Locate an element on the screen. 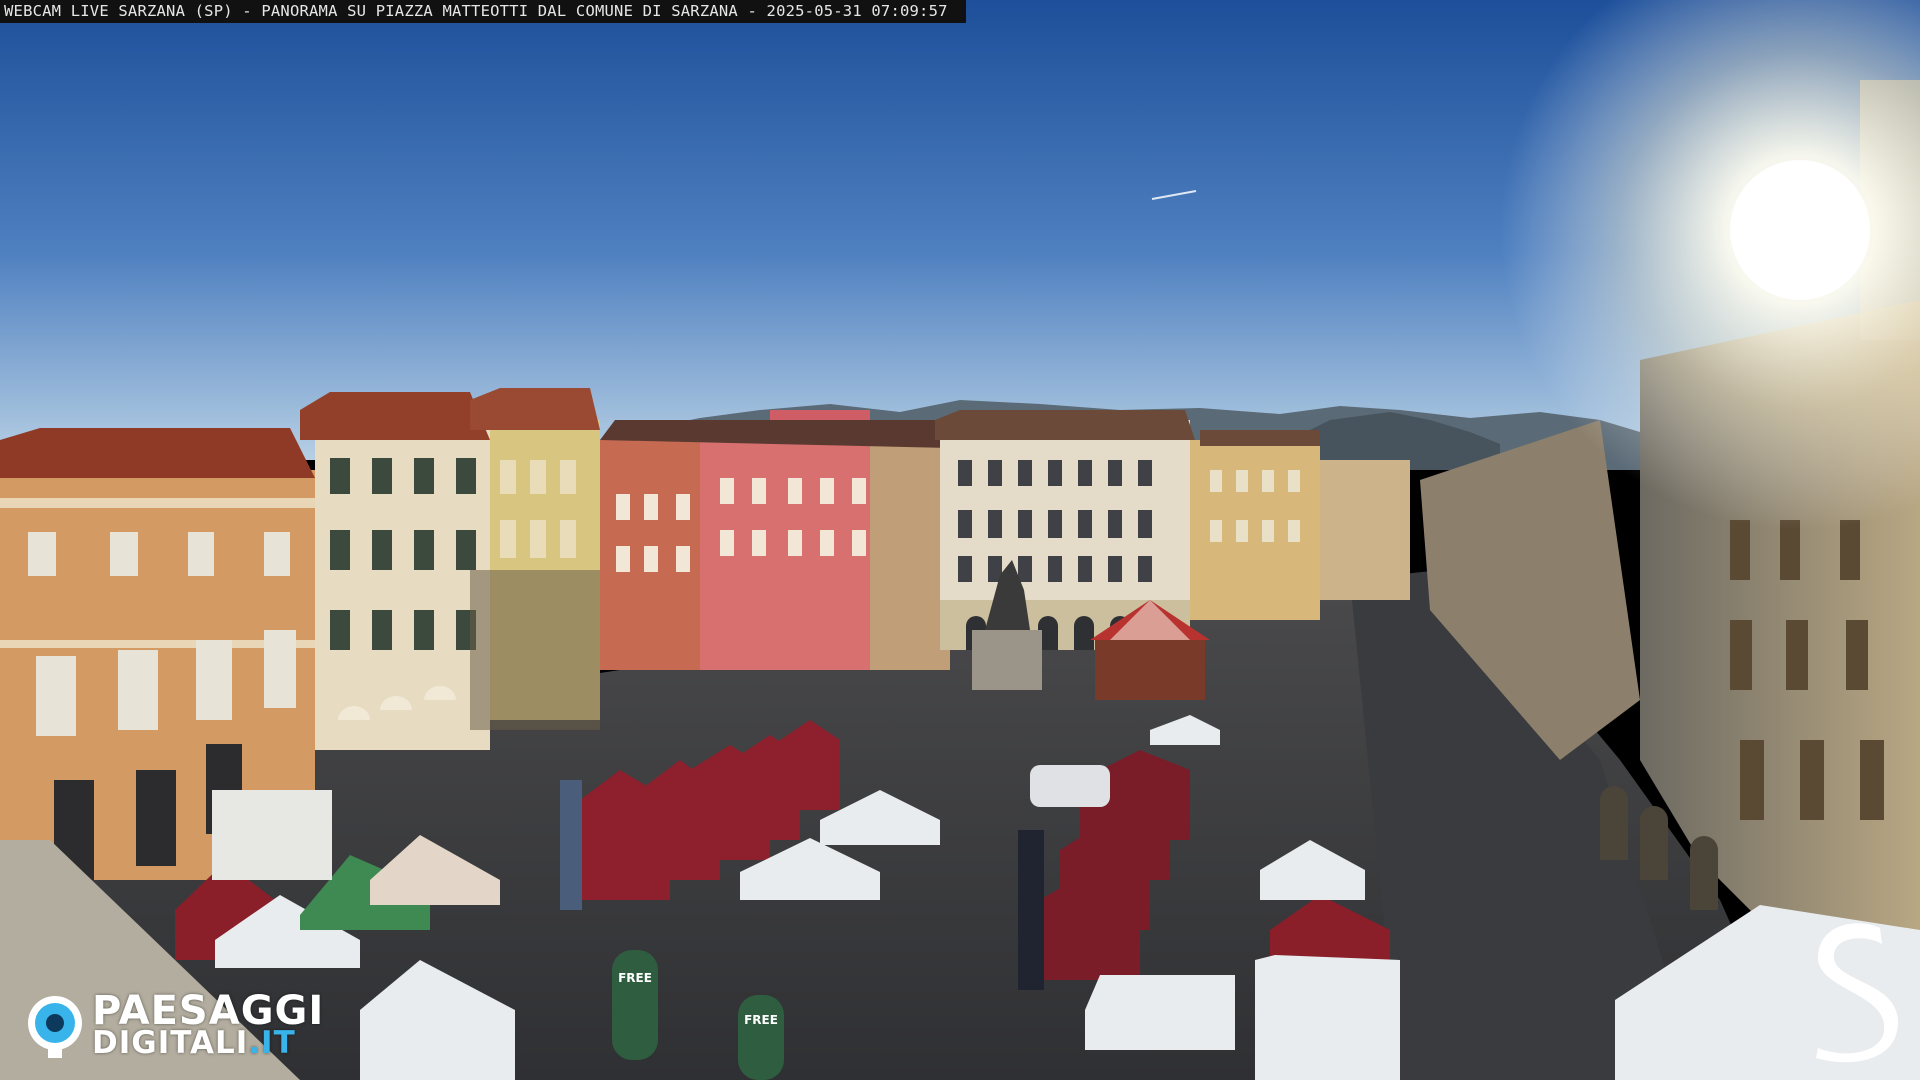 This screenshot has height=1080, width=1920. white-car is located at coordinates (1070, 786).